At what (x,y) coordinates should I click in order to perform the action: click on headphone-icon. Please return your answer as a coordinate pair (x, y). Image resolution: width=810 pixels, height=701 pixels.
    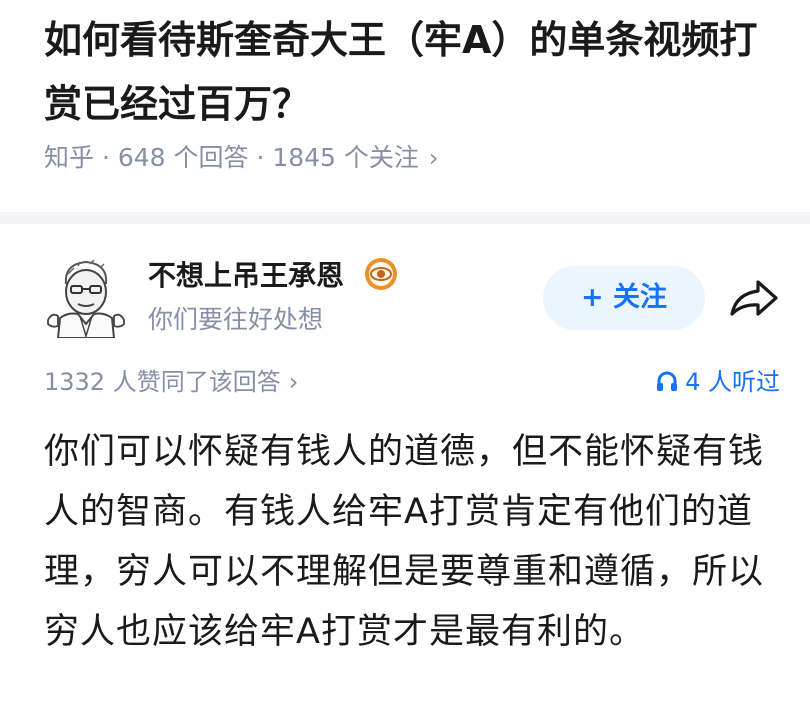
    Looking at the image, I should click on (667, 381).